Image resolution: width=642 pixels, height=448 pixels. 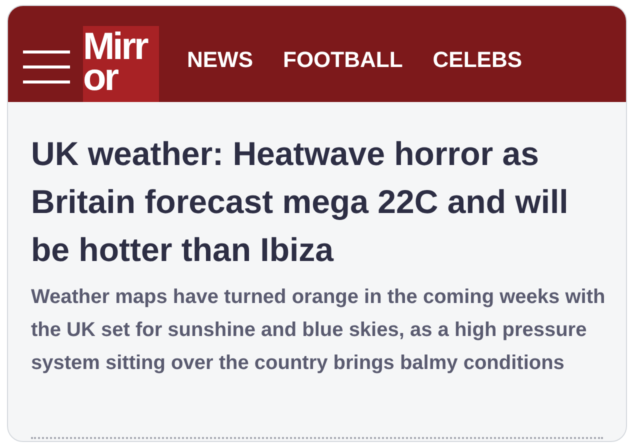 I want to click on nav-link: FOOTBALL, so click(x=343, y=60).